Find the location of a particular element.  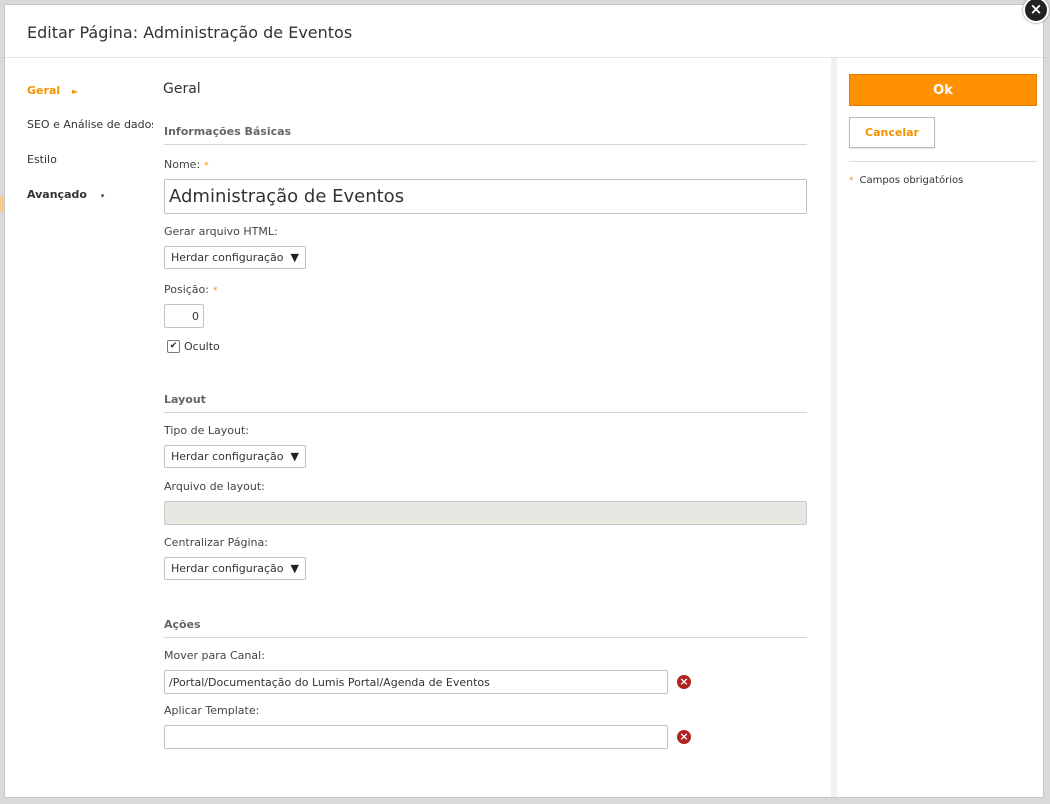

required-legend-text: Campos obrigatórios is located at coordinates (911, 180).